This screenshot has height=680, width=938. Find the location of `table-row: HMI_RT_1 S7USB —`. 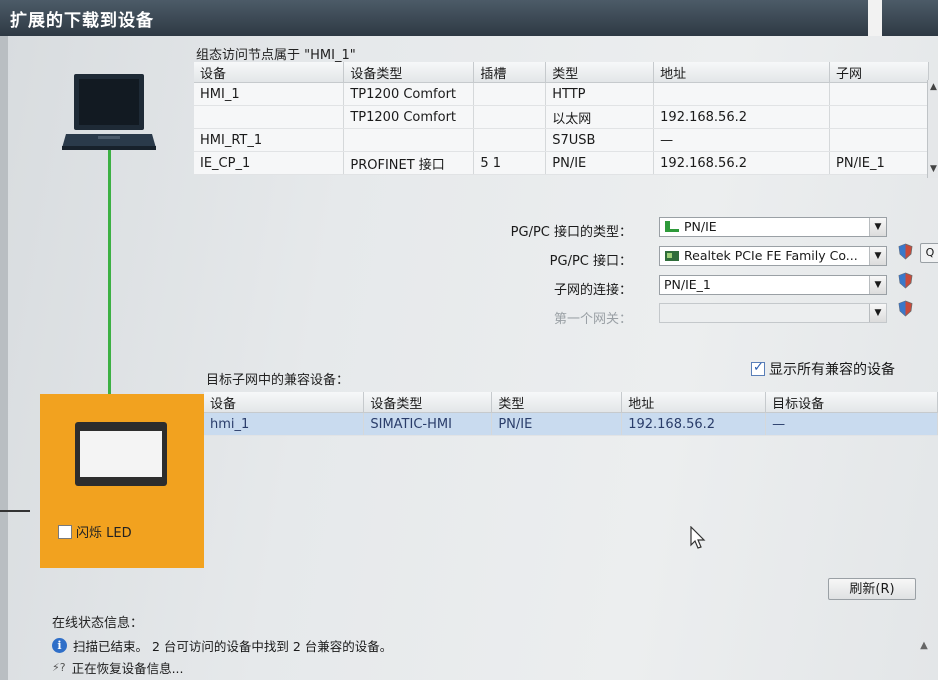

table-row: HMI_RT_1 S7USB — is located at coordinates (561, 140).